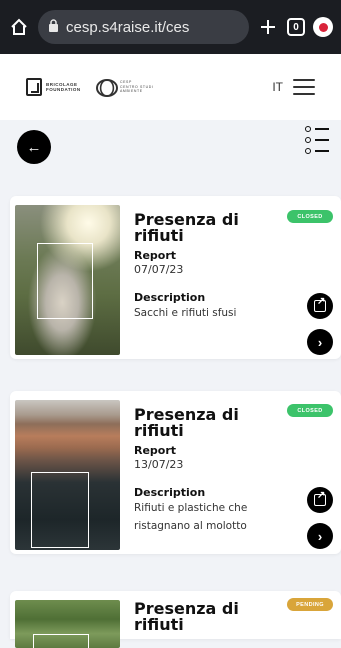 The image size is (341, 648). Describe the element at coordinates (304, 87) in the screenshot. I see `menu-icon` at that location.